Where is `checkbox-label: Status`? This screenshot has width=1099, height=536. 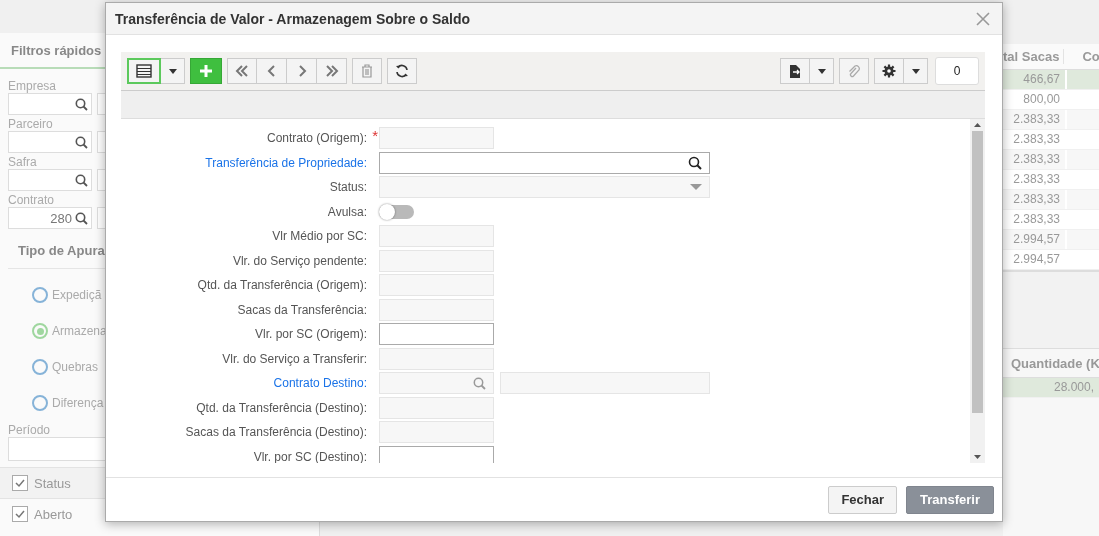
checkbox-label: Status is located at coordinates (52, 483).